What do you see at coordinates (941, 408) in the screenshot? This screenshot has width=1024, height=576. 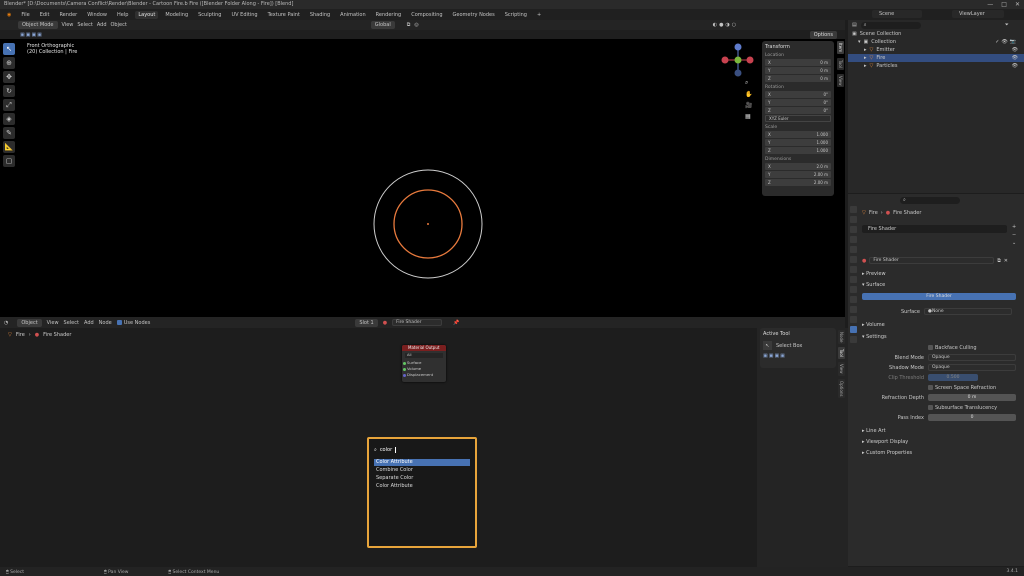 I see `subsurface-translucency-checkbox: Subsurface Translucency` at bounding box center [941, 408].